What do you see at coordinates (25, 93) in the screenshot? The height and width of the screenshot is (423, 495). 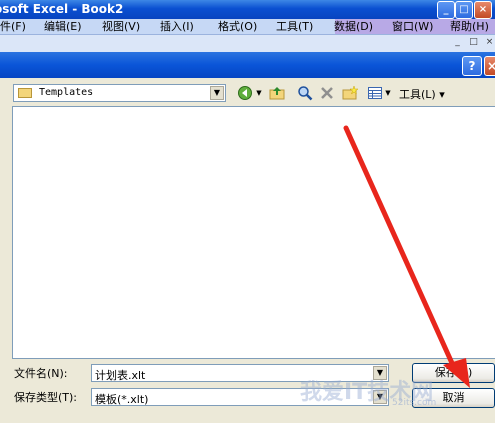 I see `folder-icon` at bounding box center [25, 93].